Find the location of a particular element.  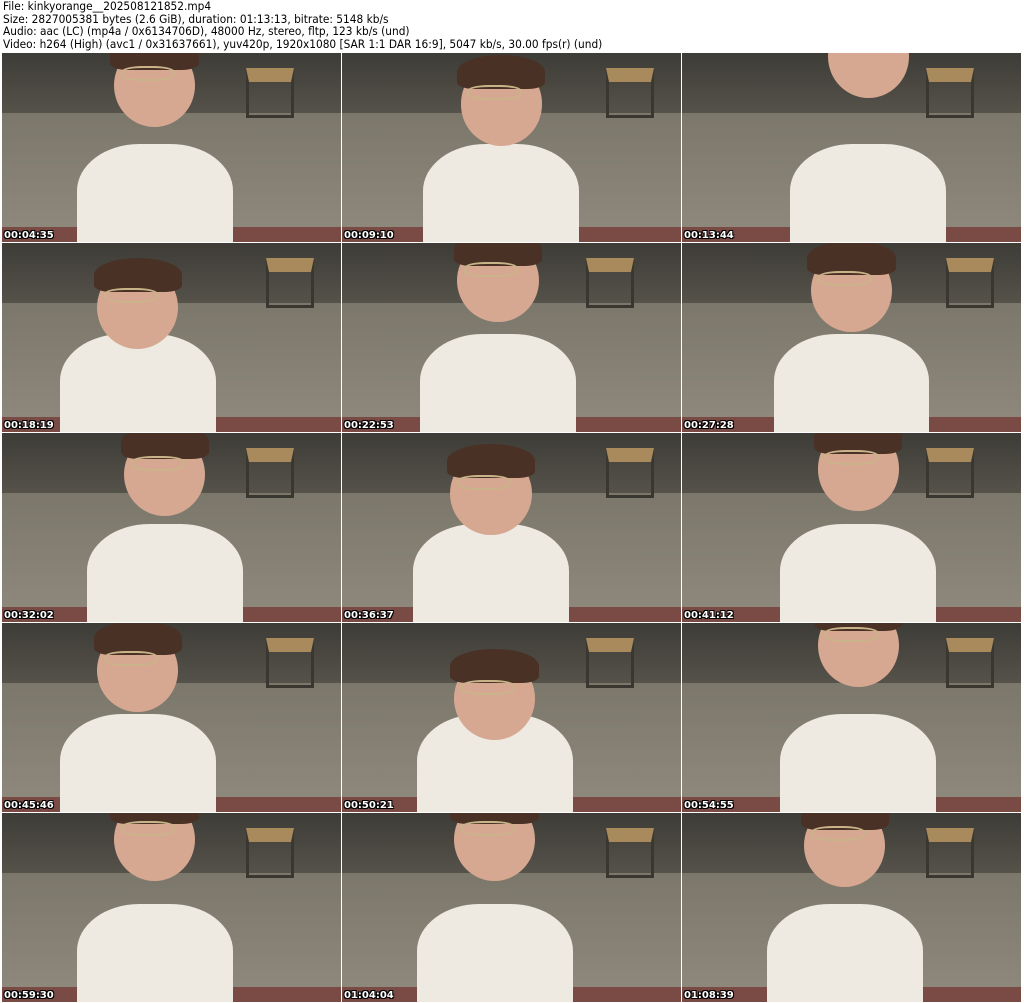

video-thumbnail: 00:50:21 is located at coordinates (511, 717).